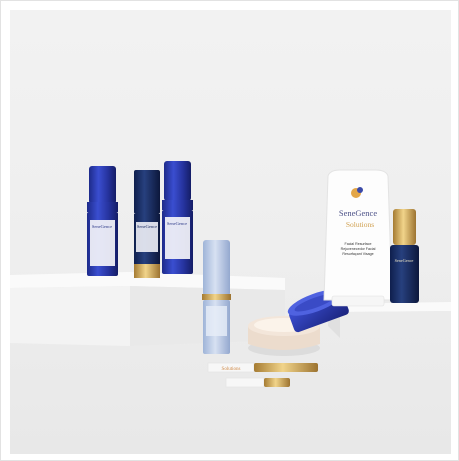  Describe the element at coordinates (358, 213) in the screenshot. I see `tube-brand-label: SeneGence` at that location.